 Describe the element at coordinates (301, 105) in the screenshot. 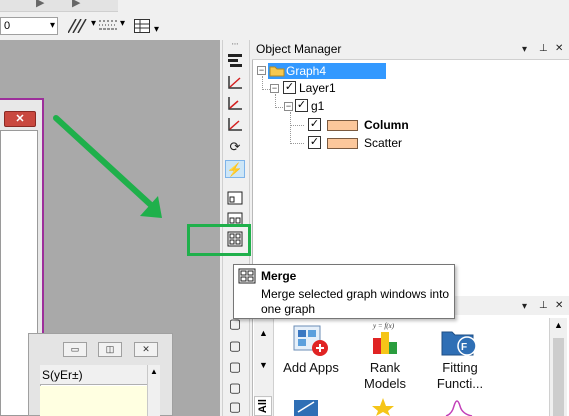

I see `group-checkbox: ✓` at that location.